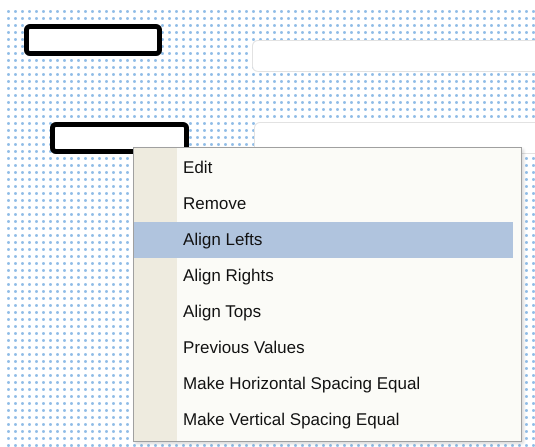  Describe the element at coordinates (323, 276) in the screenshot. I see `menu-item: Align Rights` at that location.